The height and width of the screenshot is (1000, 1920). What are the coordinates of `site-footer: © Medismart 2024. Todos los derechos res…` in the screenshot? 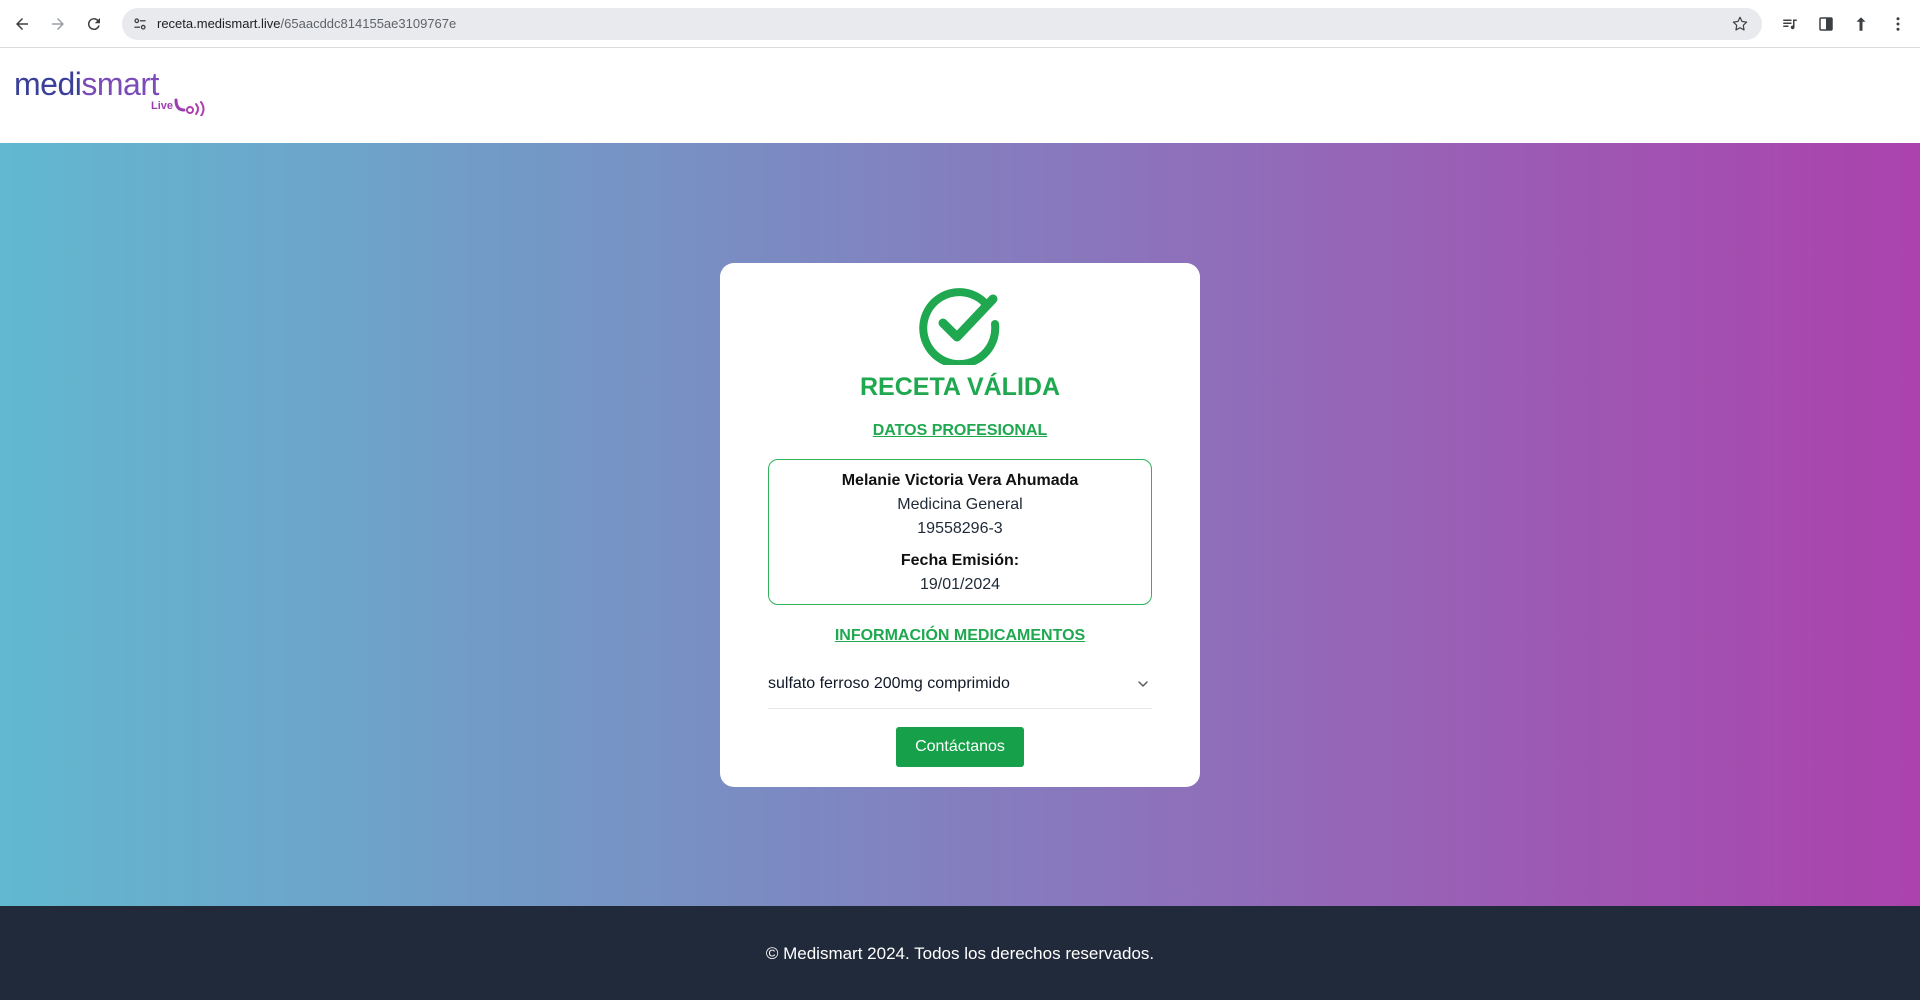 It's located at (960, 953).